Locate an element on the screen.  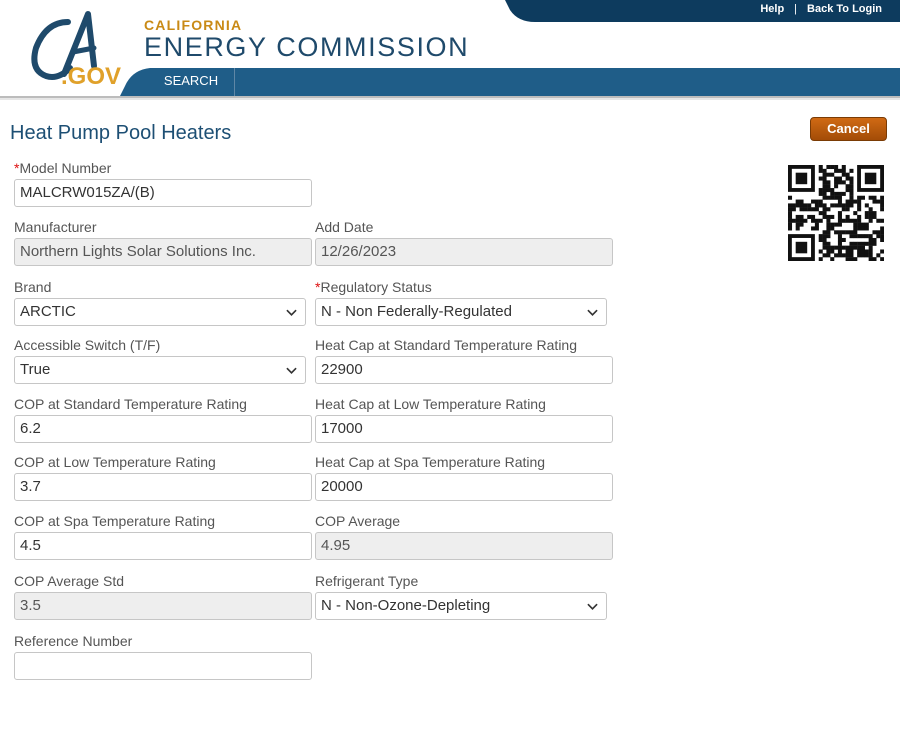
heat-cap-spa-value: 20000 is located at coordinates (342, 486).